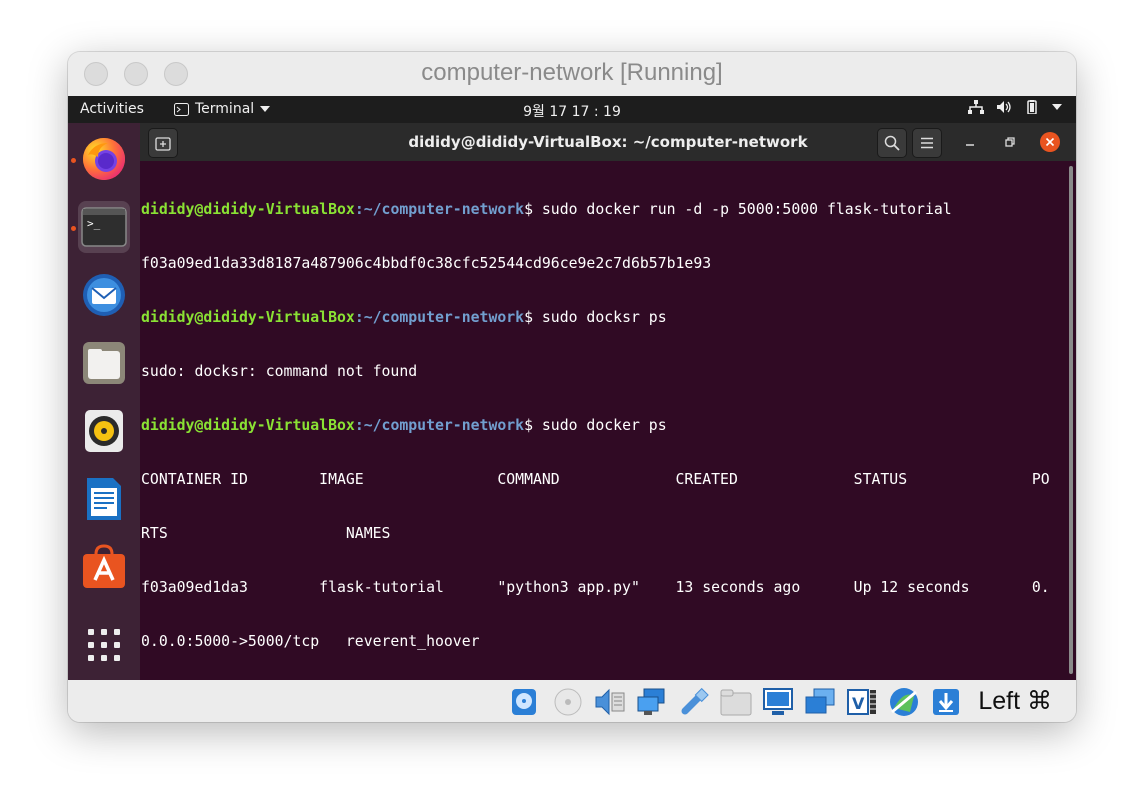  I want to click on battery-icon, so click(1032, 107).